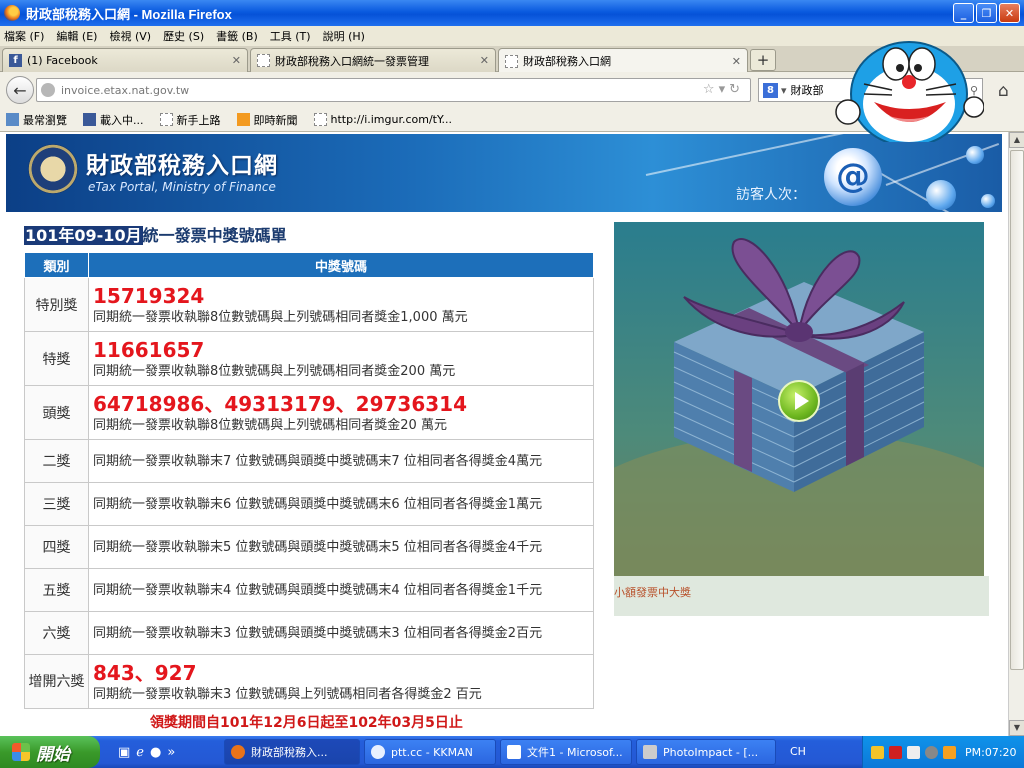 The image size is (1024, 768). I want to click on shield-icon, so click(877, 752).